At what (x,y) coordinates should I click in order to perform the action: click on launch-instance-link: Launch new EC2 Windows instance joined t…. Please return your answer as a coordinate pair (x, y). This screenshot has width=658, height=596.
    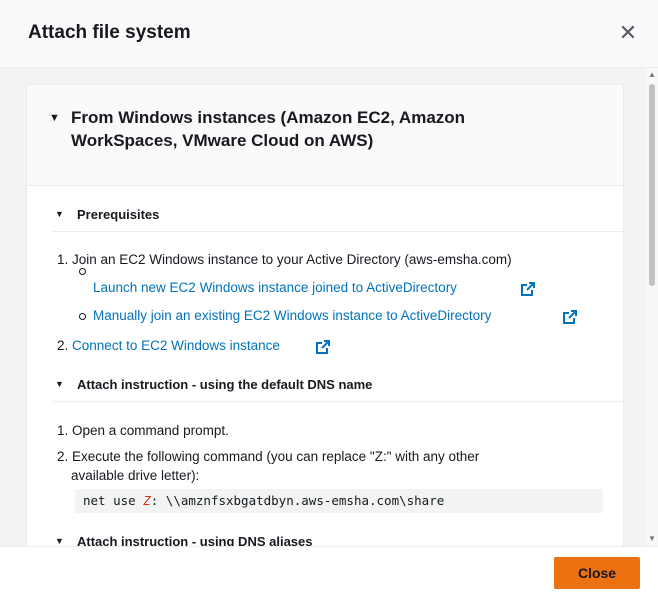
    Looking at the image, I should click on (275, 287).